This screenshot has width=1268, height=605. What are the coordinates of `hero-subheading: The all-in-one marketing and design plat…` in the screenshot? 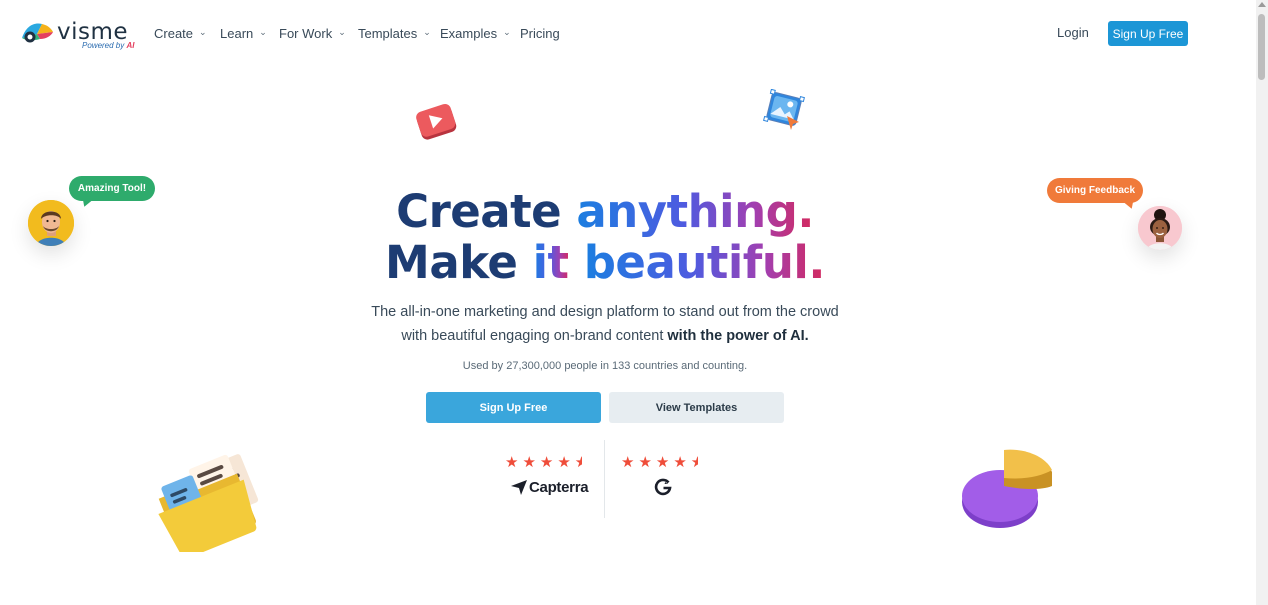 It's located at (605, 324).